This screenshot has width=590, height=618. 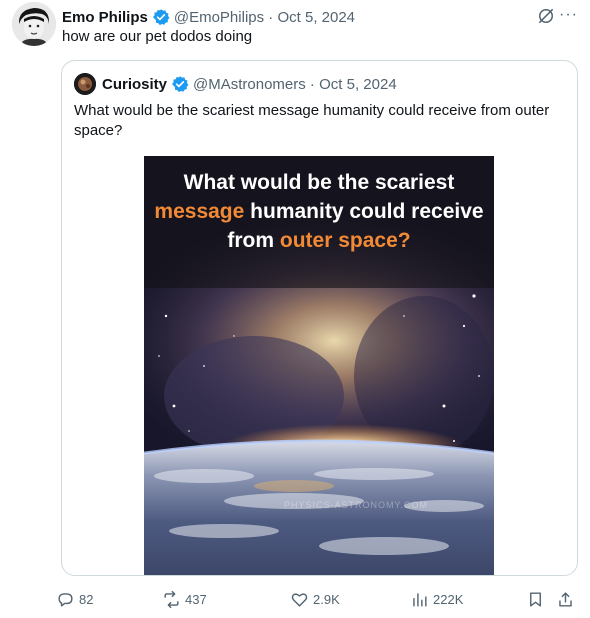 I want to click on reply-count: 82, so click(x=86, y=599).